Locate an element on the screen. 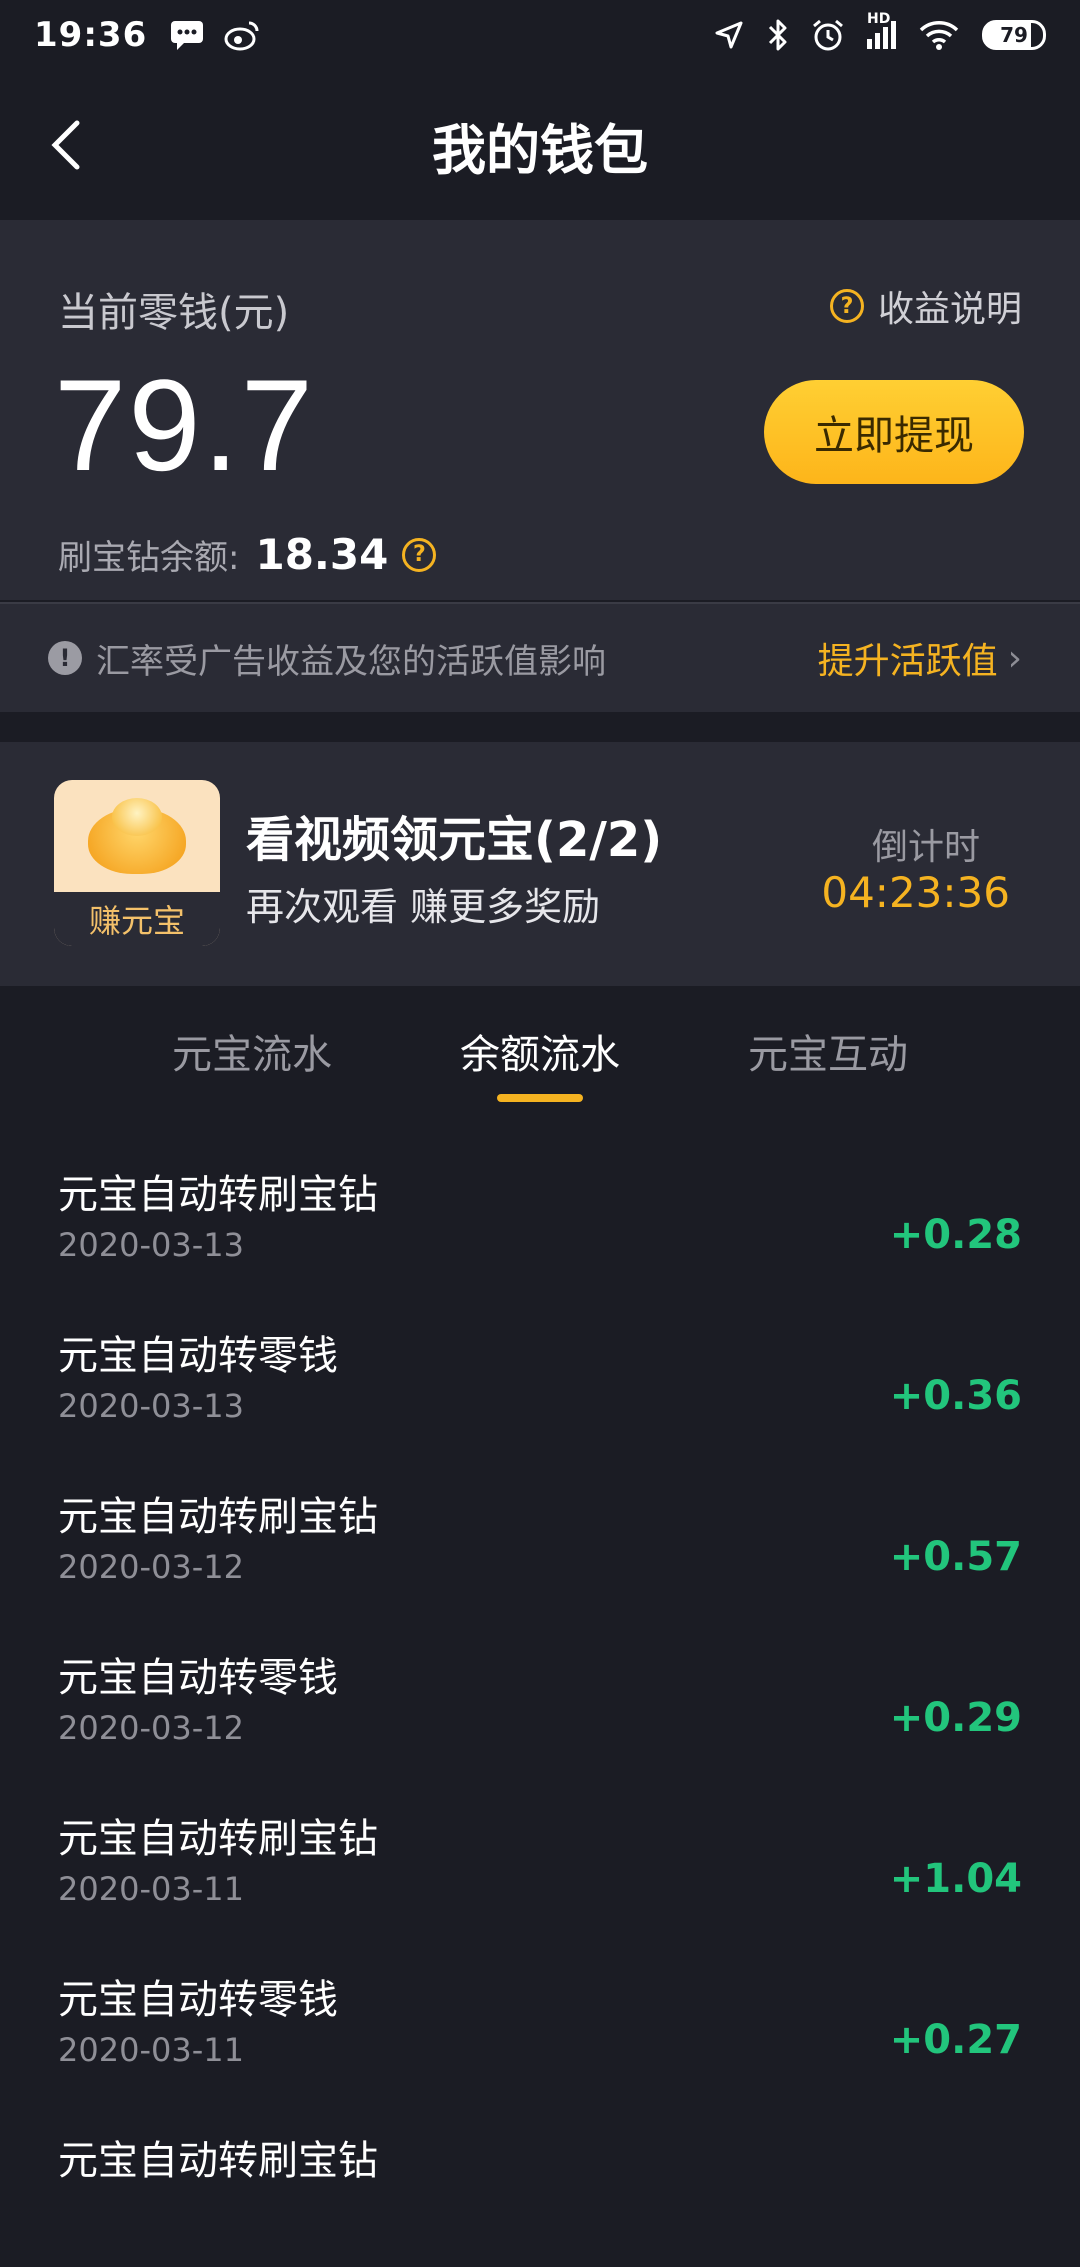  task-subtitle: 再次观看 赚更多奖励 is located at coordinates (423, 907).